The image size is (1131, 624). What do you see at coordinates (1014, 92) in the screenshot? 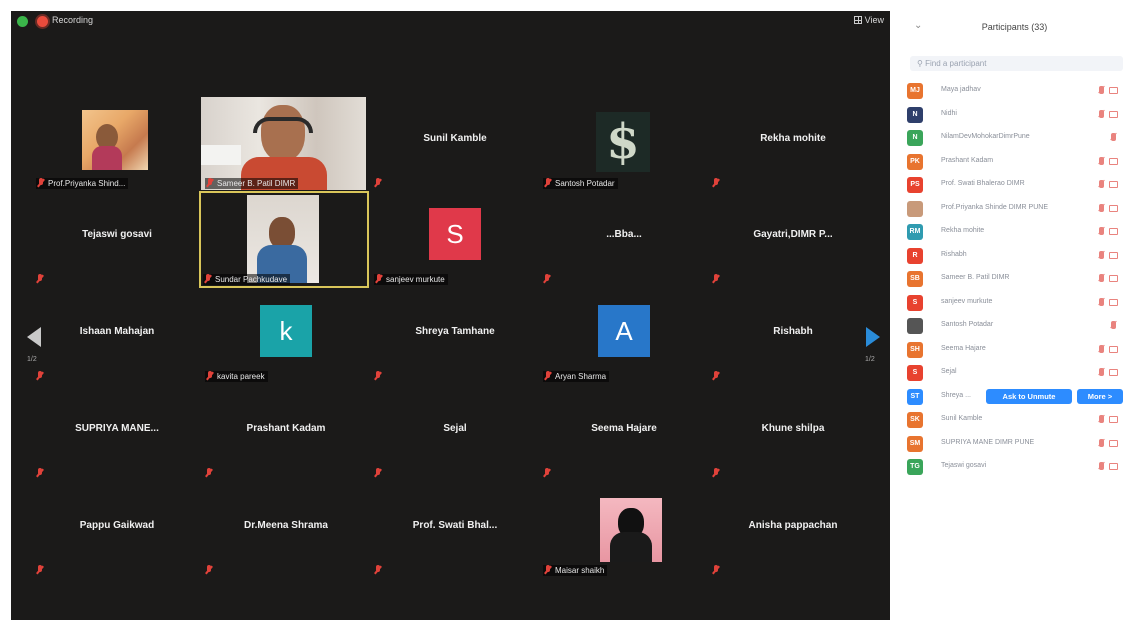
I see `participant-row: MJ Maya jadhav` at bounding box center [1014, 92].